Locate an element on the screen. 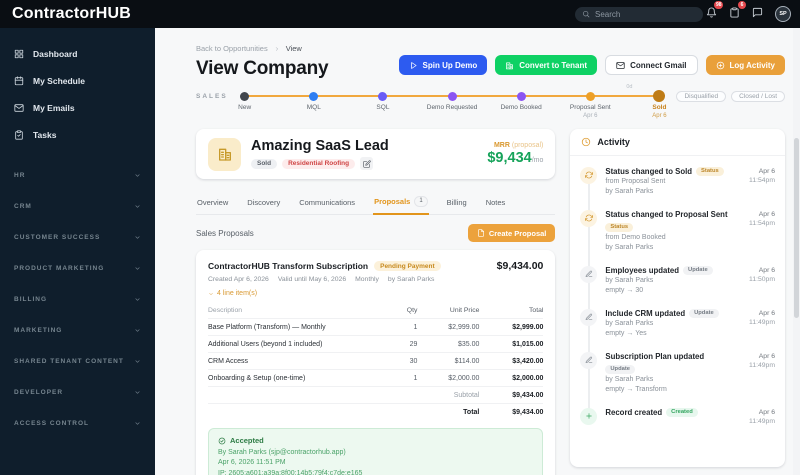 This screenshot has width=800, height=475. tab-billing: Billing is located at coordinates (457, 202).